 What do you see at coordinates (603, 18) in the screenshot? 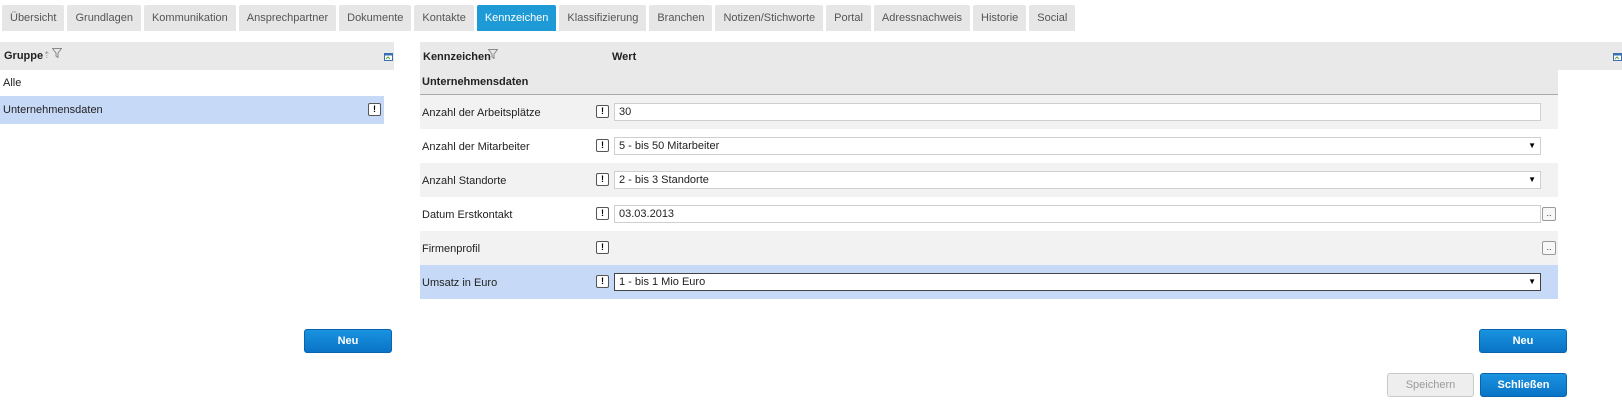
I see `tab-klassifizierung: Klassifizierung` at bounding box center [603, 18].